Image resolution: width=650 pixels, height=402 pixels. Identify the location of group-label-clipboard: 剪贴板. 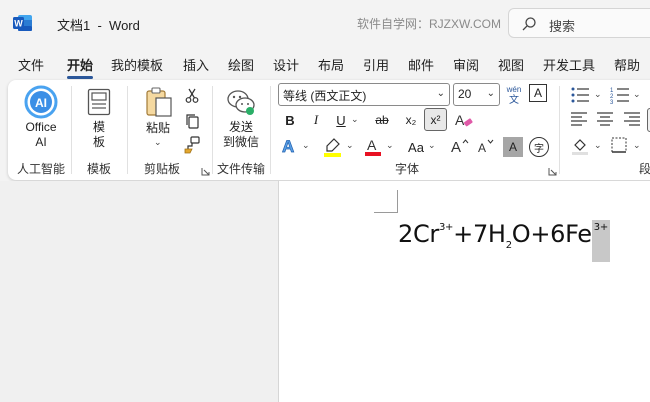
(162, 169).